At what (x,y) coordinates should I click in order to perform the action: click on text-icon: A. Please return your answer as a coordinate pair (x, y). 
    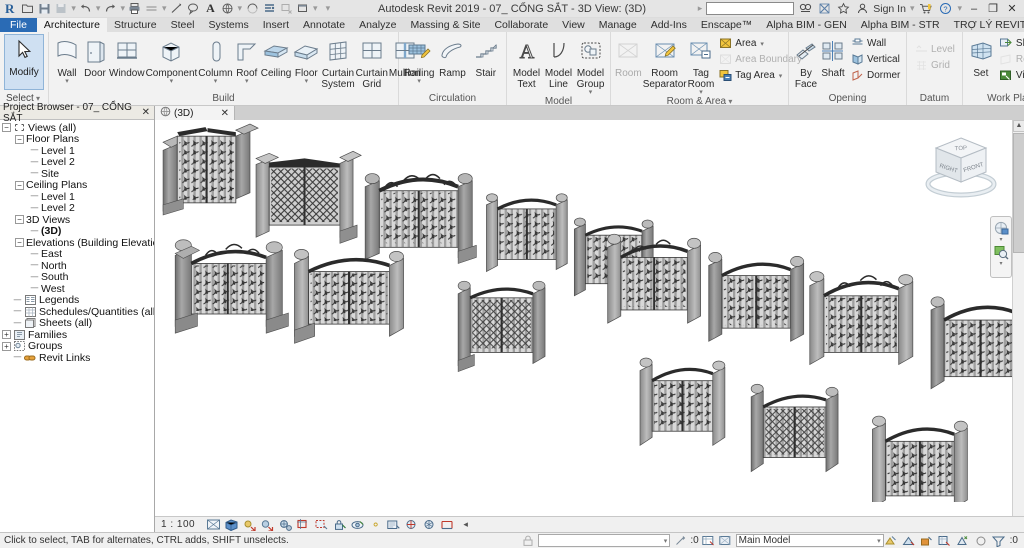
    Looking at the image, I should click on (211, 9).